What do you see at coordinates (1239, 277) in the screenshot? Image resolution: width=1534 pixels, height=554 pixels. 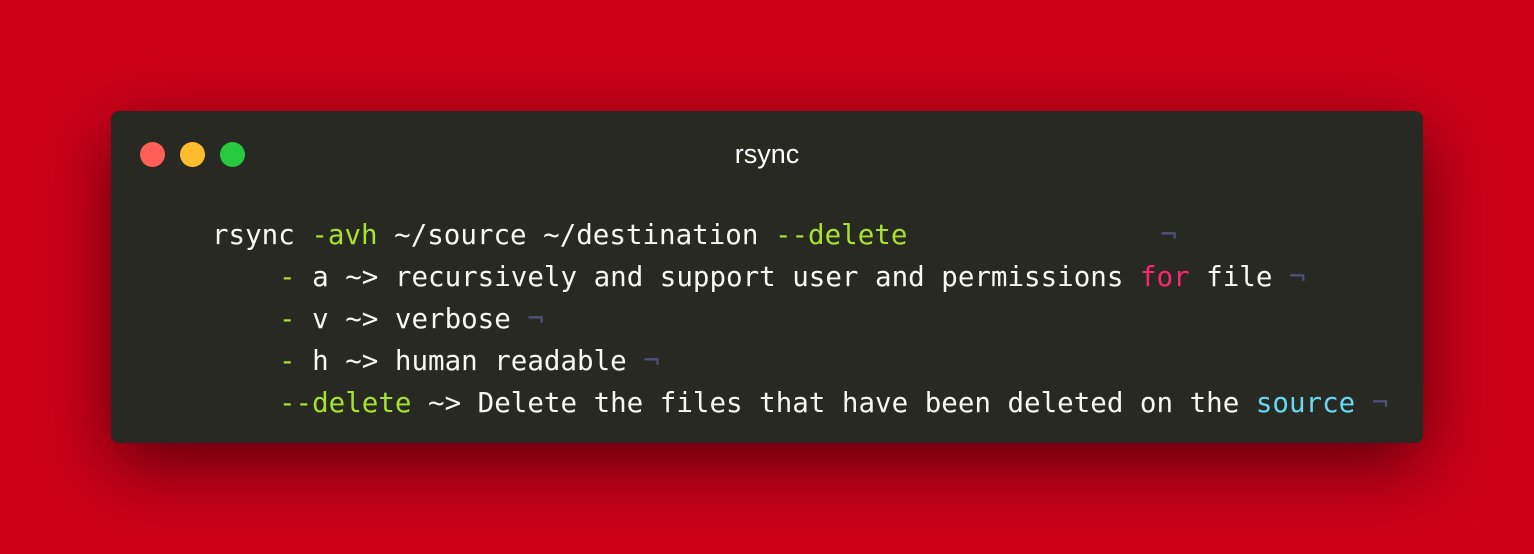 I see `code-token-text: file` at bounding box center [1239, 277].